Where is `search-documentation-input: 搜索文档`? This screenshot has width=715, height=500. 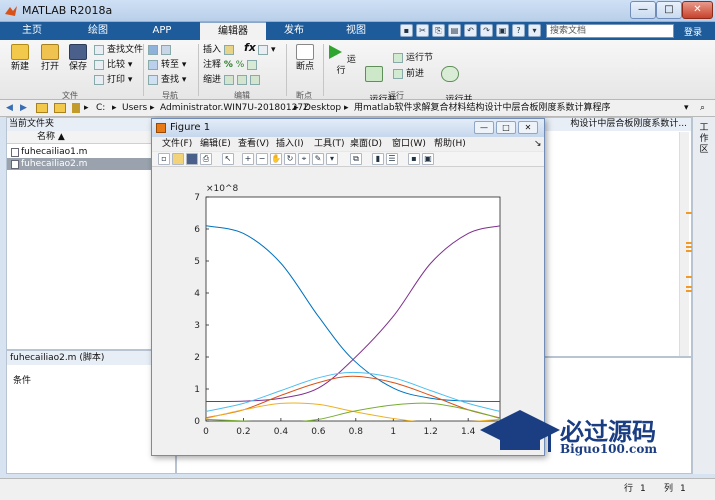 search-documentation-input: 搜索文档 is located at coordinates (610, 31).